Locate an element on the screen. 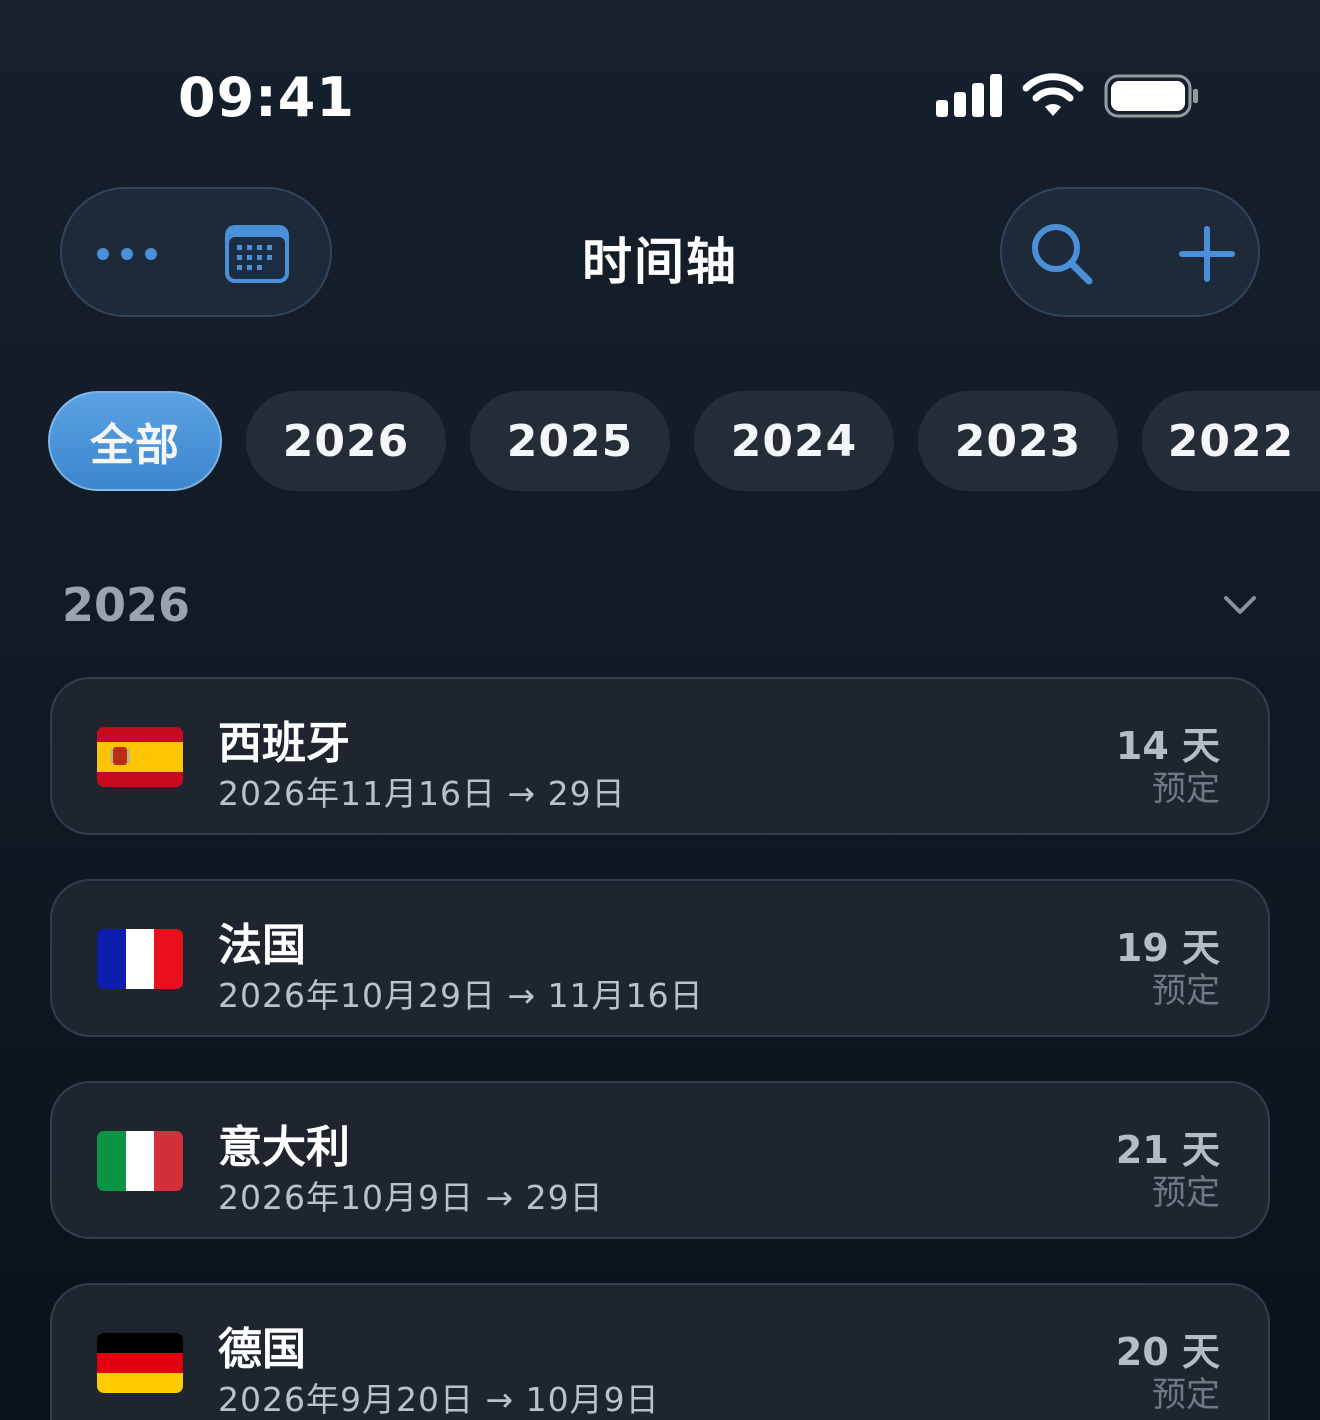 The width and height of the screenshot is (1320, 1420). chevron-down-icon is located at coordinates (1240, 605).